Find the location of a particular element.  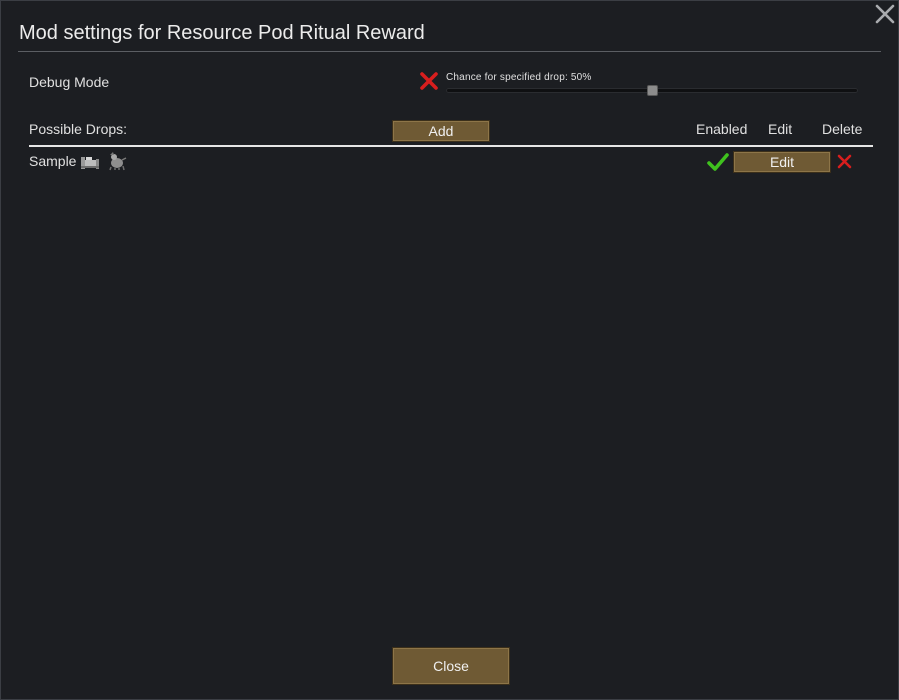

title-divider is located at coordinates (449, 51).